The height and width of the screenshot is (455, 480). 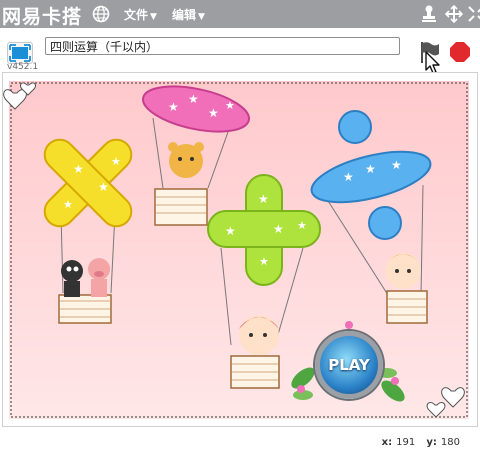 What do you see at coordinates (20, 53) in the screenshot?
I see `fullscreen-icon` at bounding box center [20, 53].